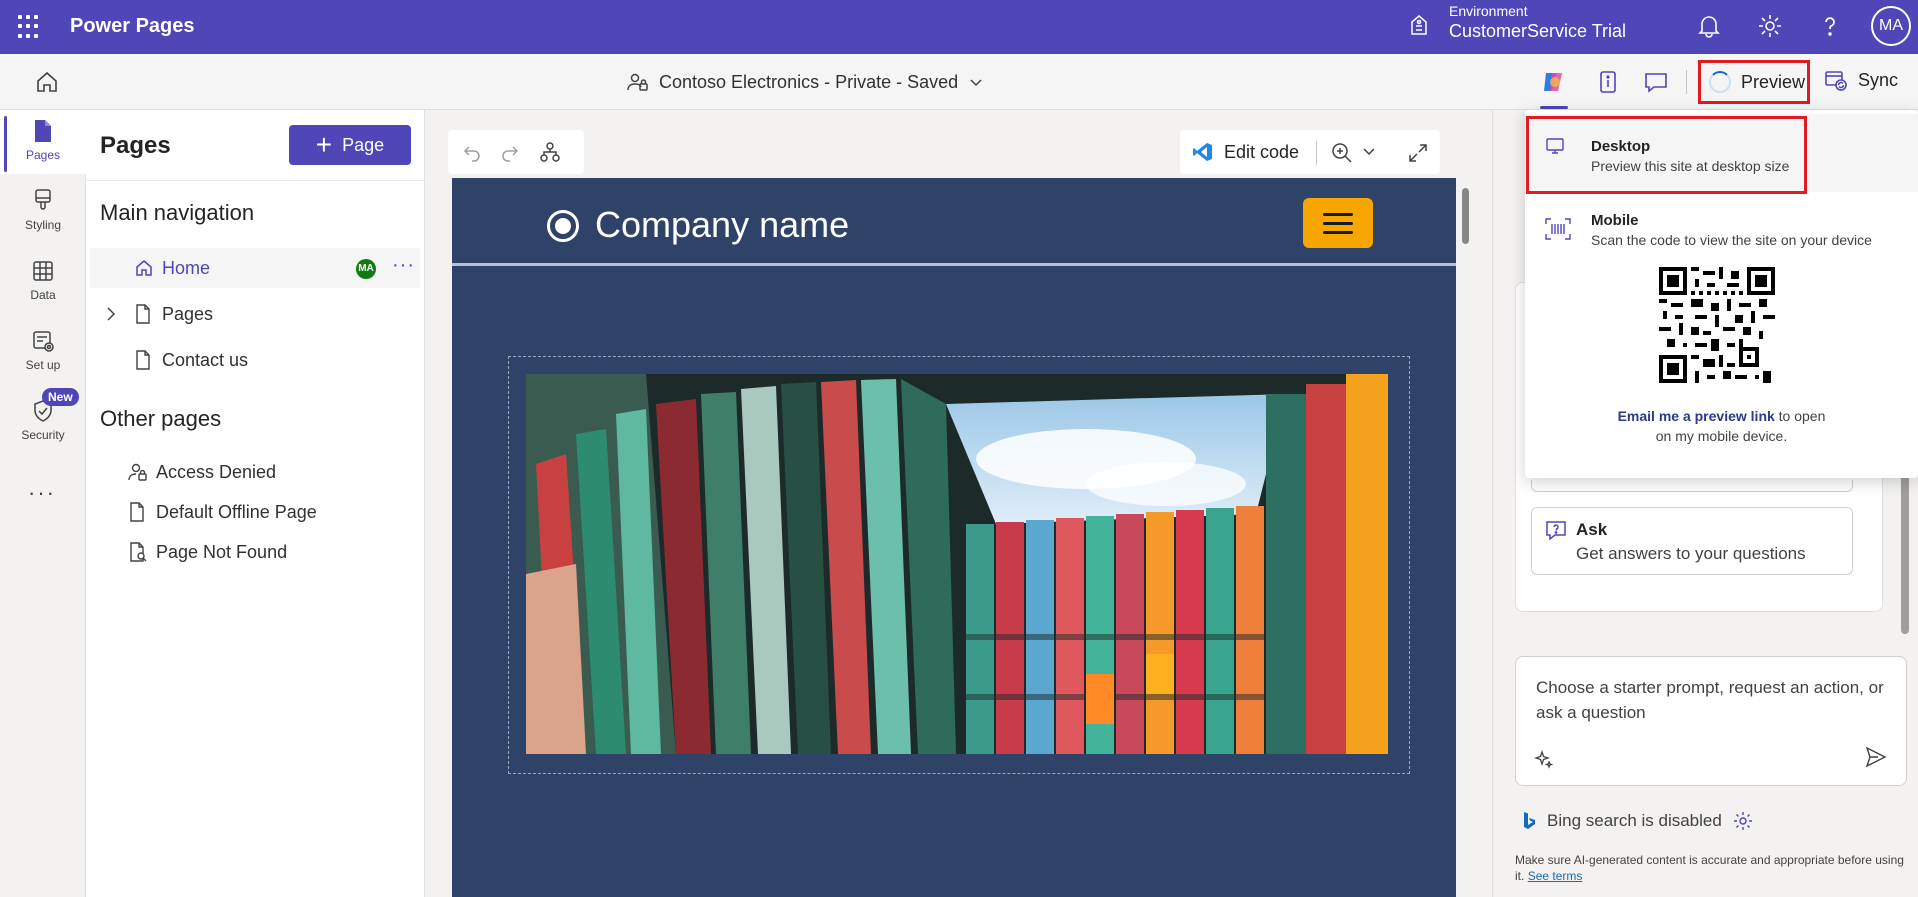  Describe the element at coordinates (188, 313) in the screenshot. I see `nav-item-label: Pages` at that location.